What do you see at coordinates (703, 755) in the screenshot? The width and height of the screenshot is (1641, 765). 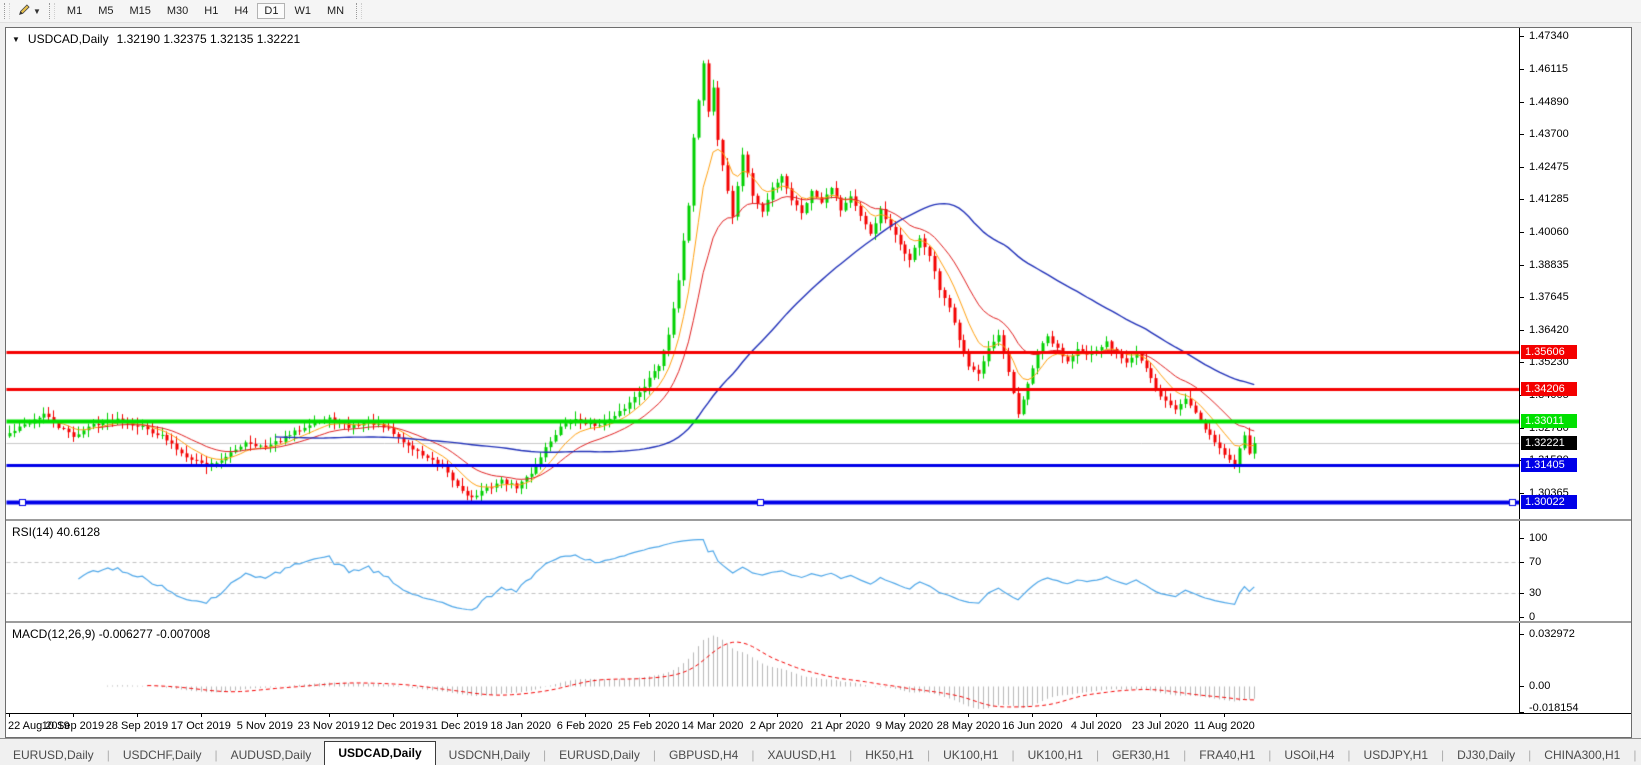 I see `chart-tab-gbpusd-h4: GBPUSD,H4` at bounding box center [703, 755].